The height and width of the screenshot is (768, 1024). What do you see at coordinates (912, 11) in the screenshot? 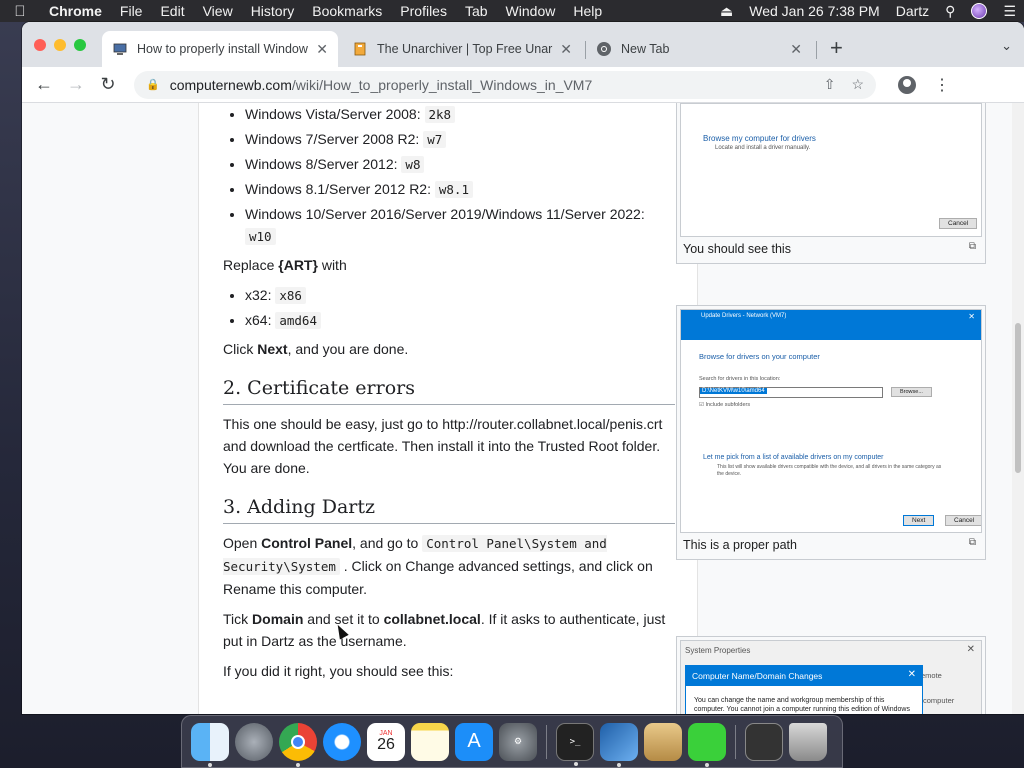
I see `menubar-user: Dartz` at bounding box center [912, 11].